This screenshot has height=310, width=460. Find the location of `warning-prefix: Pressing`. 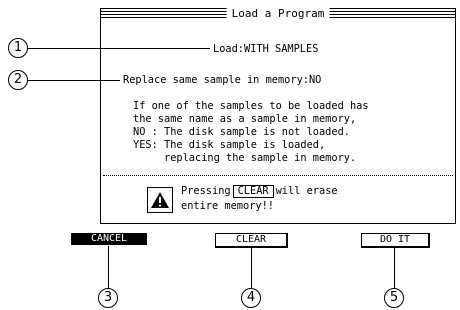

warning-prefix: Pressing is located at coordinates (206, 191).